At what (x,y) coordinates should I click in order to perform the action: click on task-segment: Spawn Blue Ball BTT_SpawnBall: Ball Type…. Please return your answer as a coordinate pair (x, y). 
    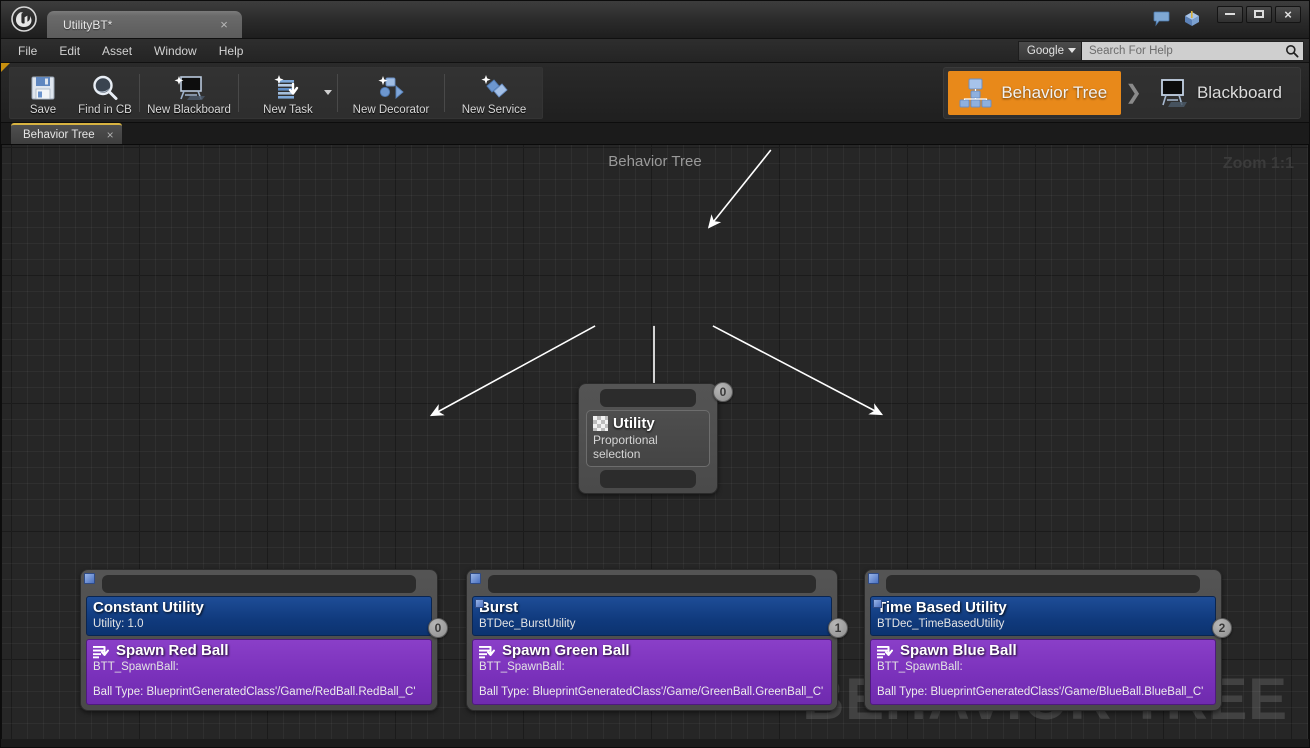
    Looking at the image, I should click on (1043, 672).